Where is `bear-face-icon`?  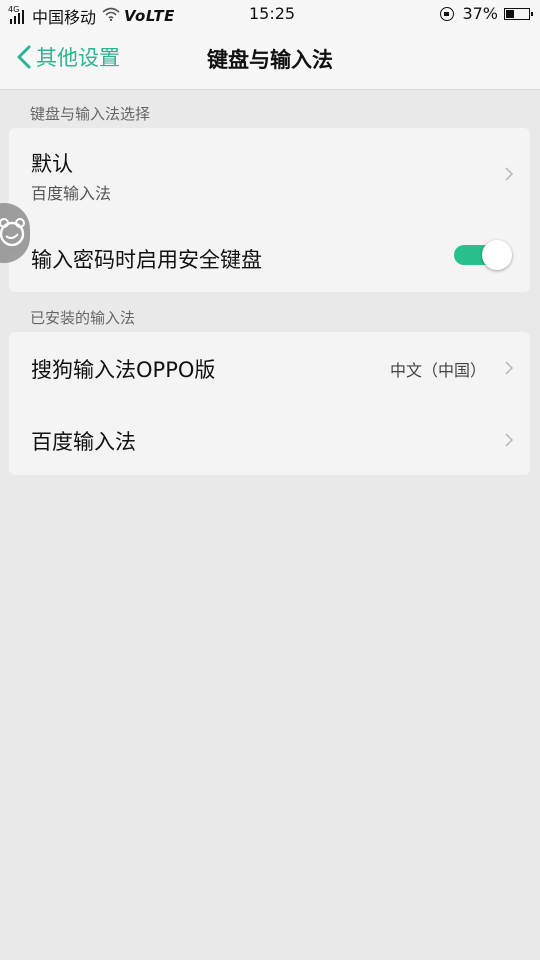
bear-face-icon is located at coordinates (12, 232).